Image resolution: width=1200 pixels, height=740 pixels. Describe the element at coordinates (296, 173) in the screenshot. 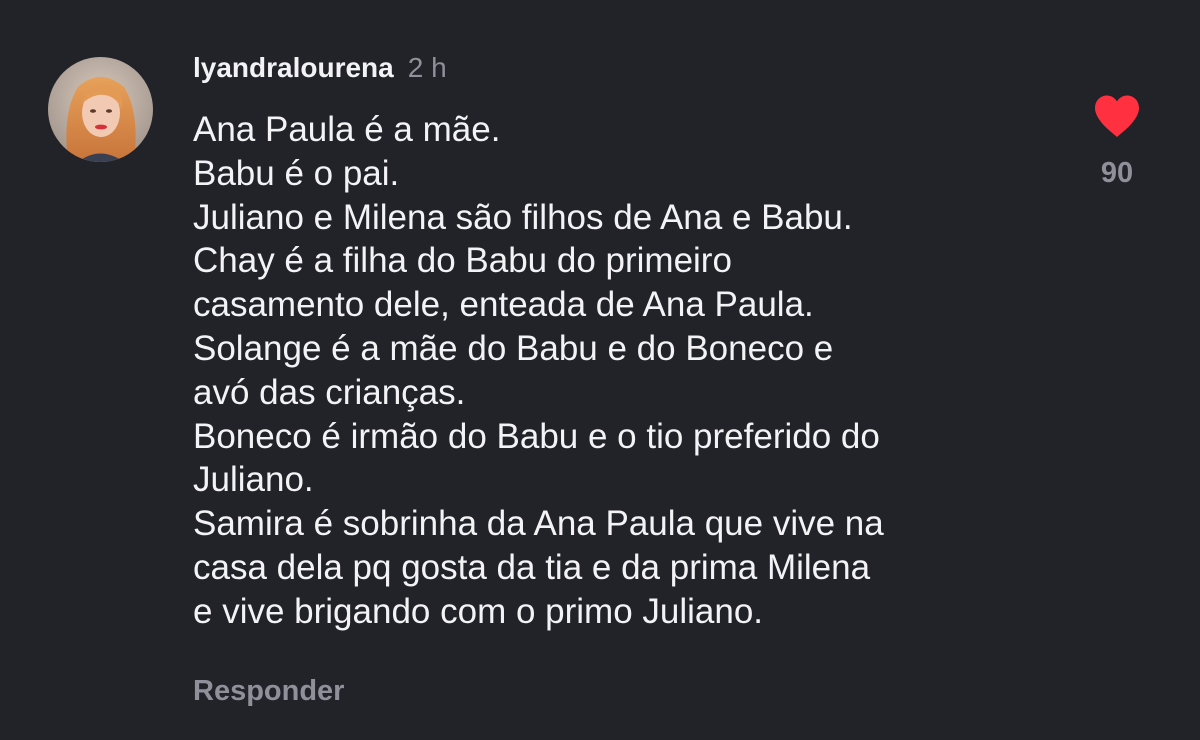

I see `comment-text-line: Babu é o pai.` at that location.